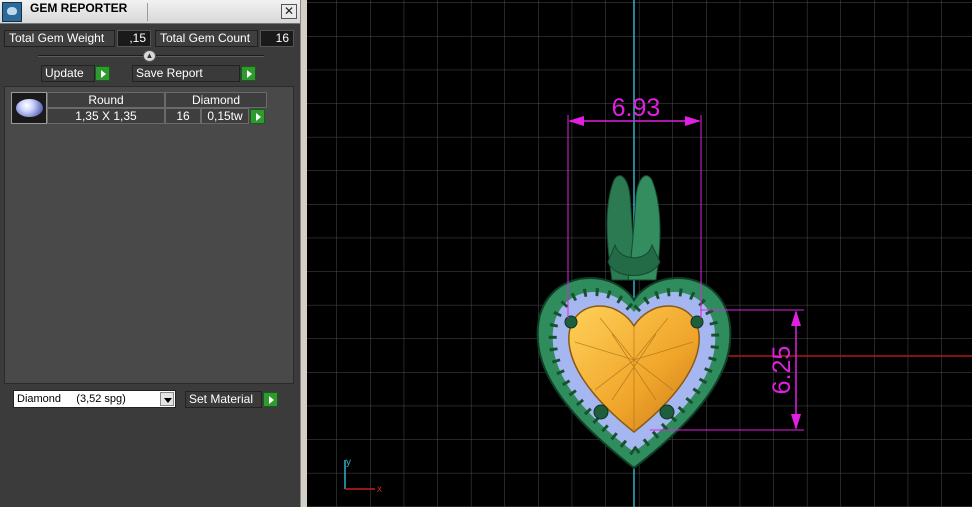  I want to click on gem-count-cell: 16, so click(183, 116).